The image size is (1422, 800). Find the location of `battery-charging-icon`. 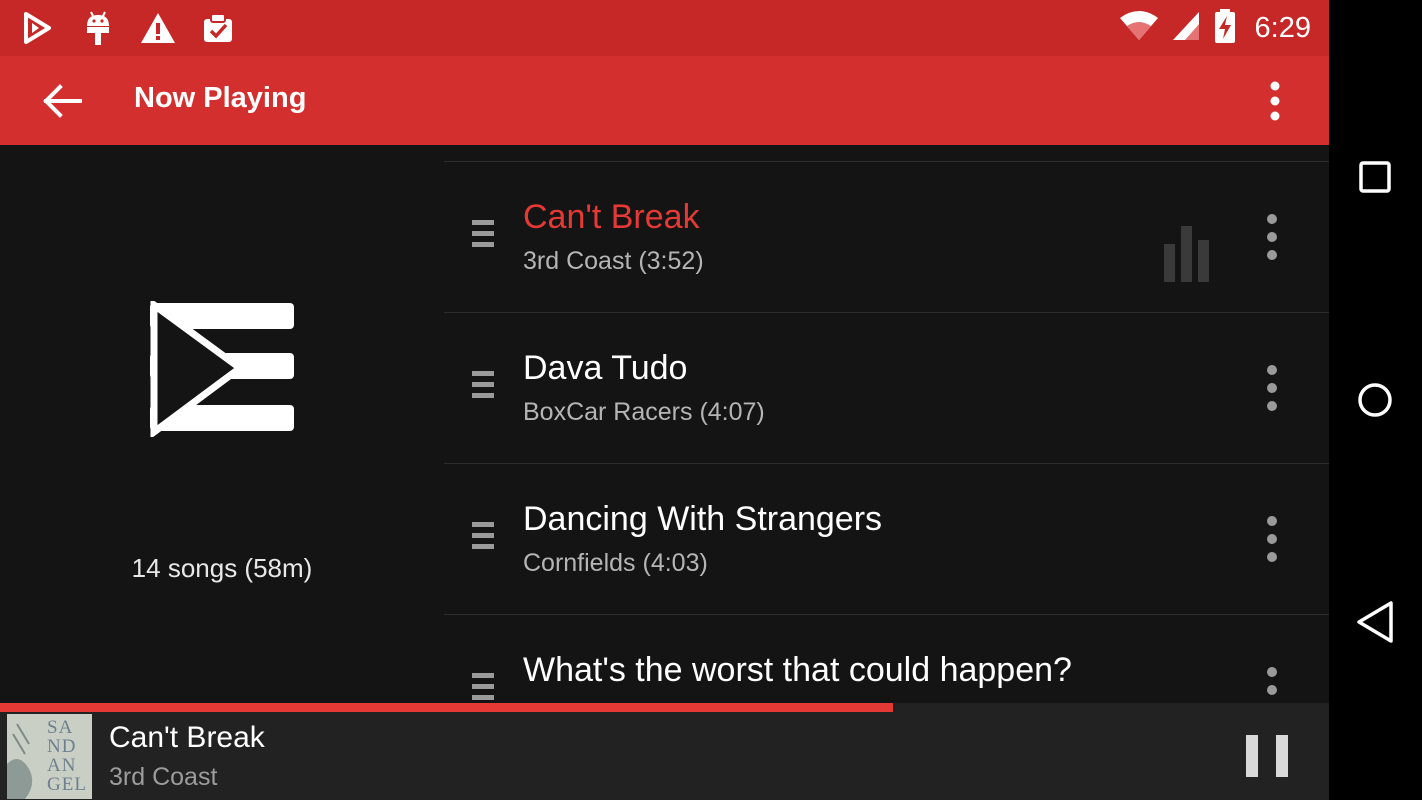

battery-charging-icon is located at coordinates (1225, 28).